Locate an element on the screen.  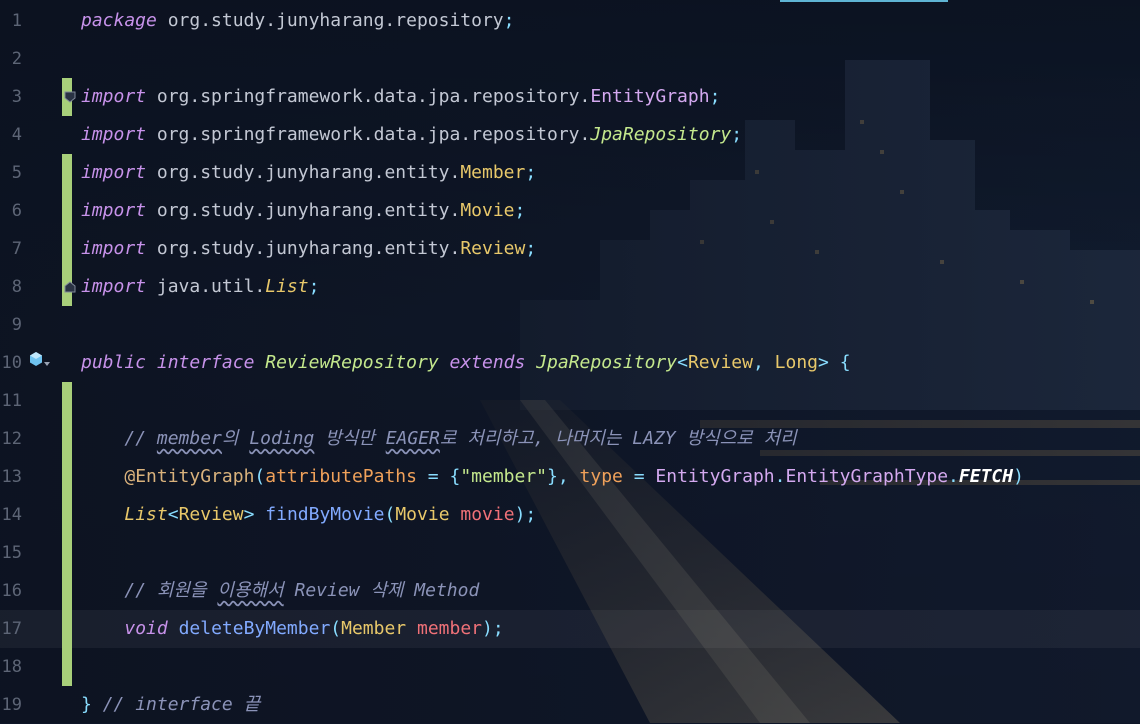
code-token: // 회원을 is located at coordinates (171, 590).